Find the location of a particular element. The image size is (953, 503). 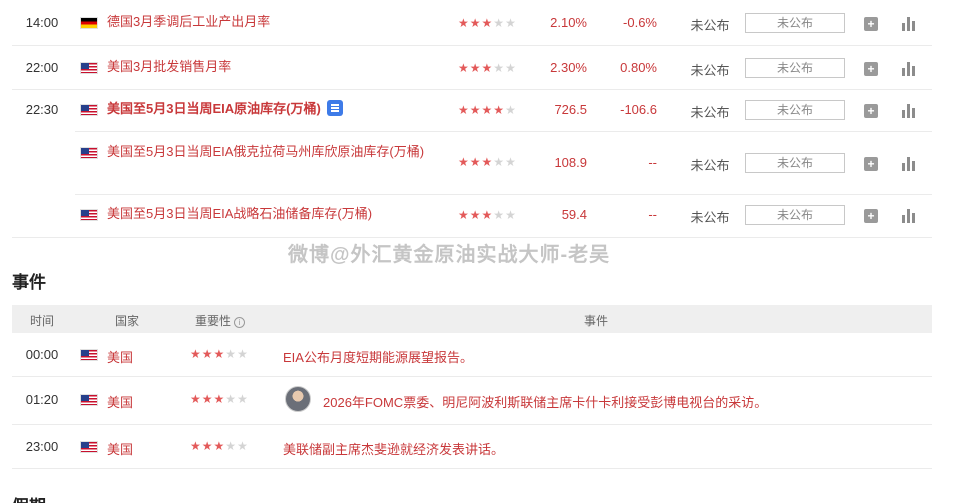

indicator-name: 美国至5月3日当周EIA原油库存(万桶) is located at coordinates (272, 109).